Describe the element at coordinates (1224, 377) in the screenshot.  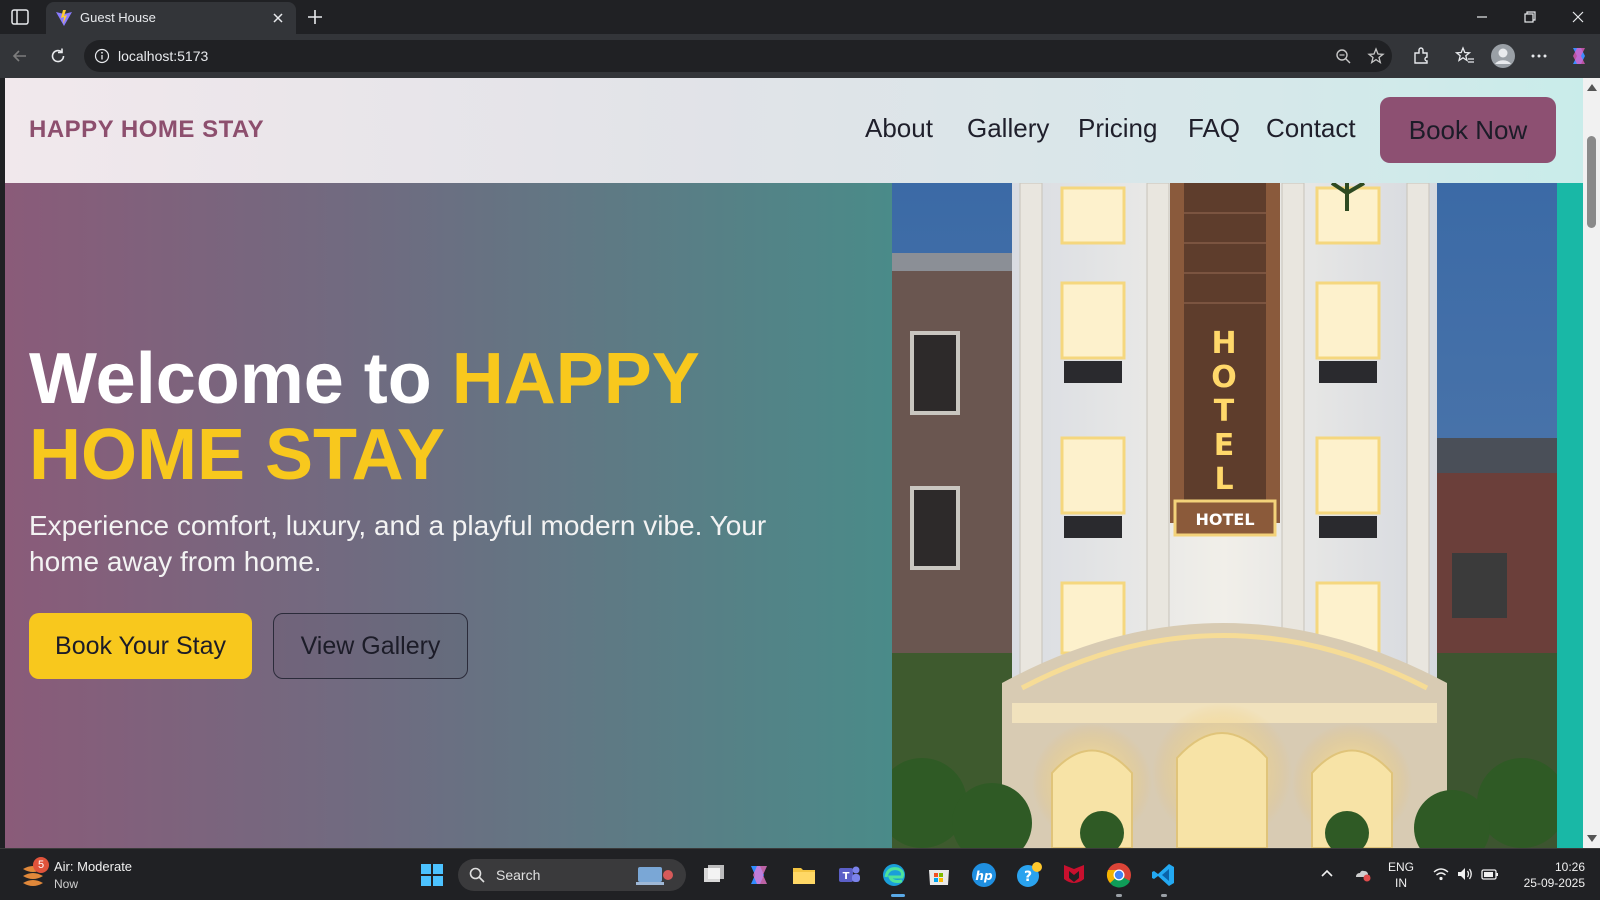
I see `sign-letter: O` at that location.